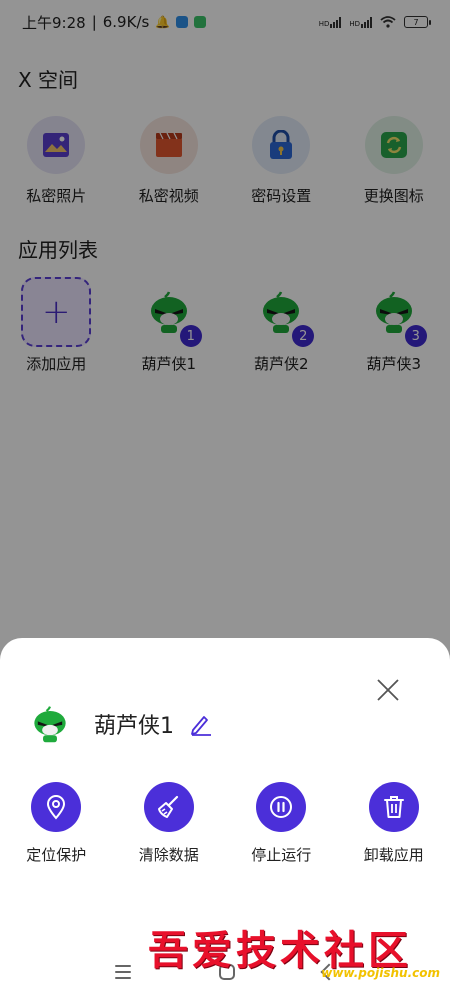 The image size is (450, 1000). What do you see at coordinates (50, 724) in the screenshot?
I see `alien-app-icon` at bounding box center [50, 724].